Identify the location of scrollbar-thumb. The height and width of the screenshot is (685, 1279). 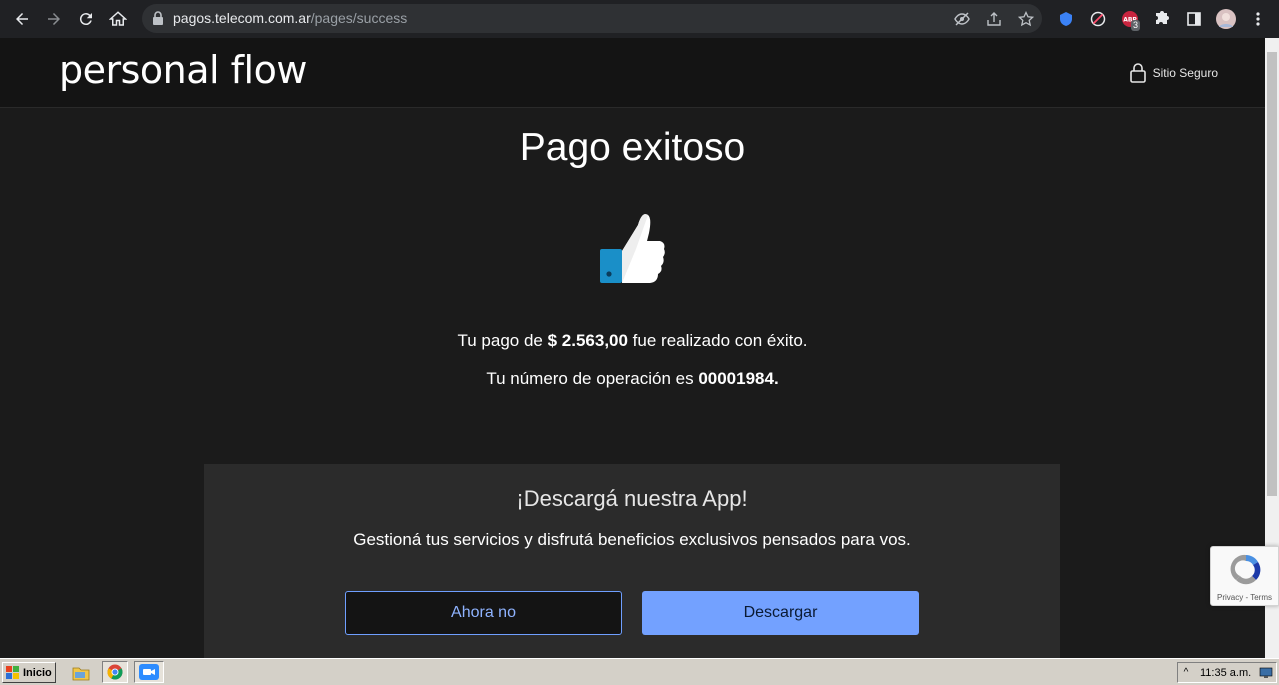
(1272, 274).